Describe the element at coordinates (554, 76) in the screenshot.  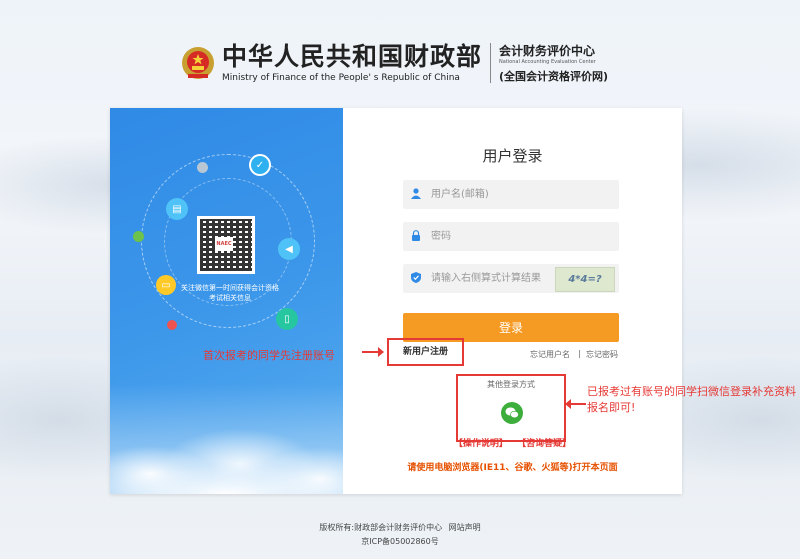
I see `center-subtitle: (全国会计资格评价网)` at that location.